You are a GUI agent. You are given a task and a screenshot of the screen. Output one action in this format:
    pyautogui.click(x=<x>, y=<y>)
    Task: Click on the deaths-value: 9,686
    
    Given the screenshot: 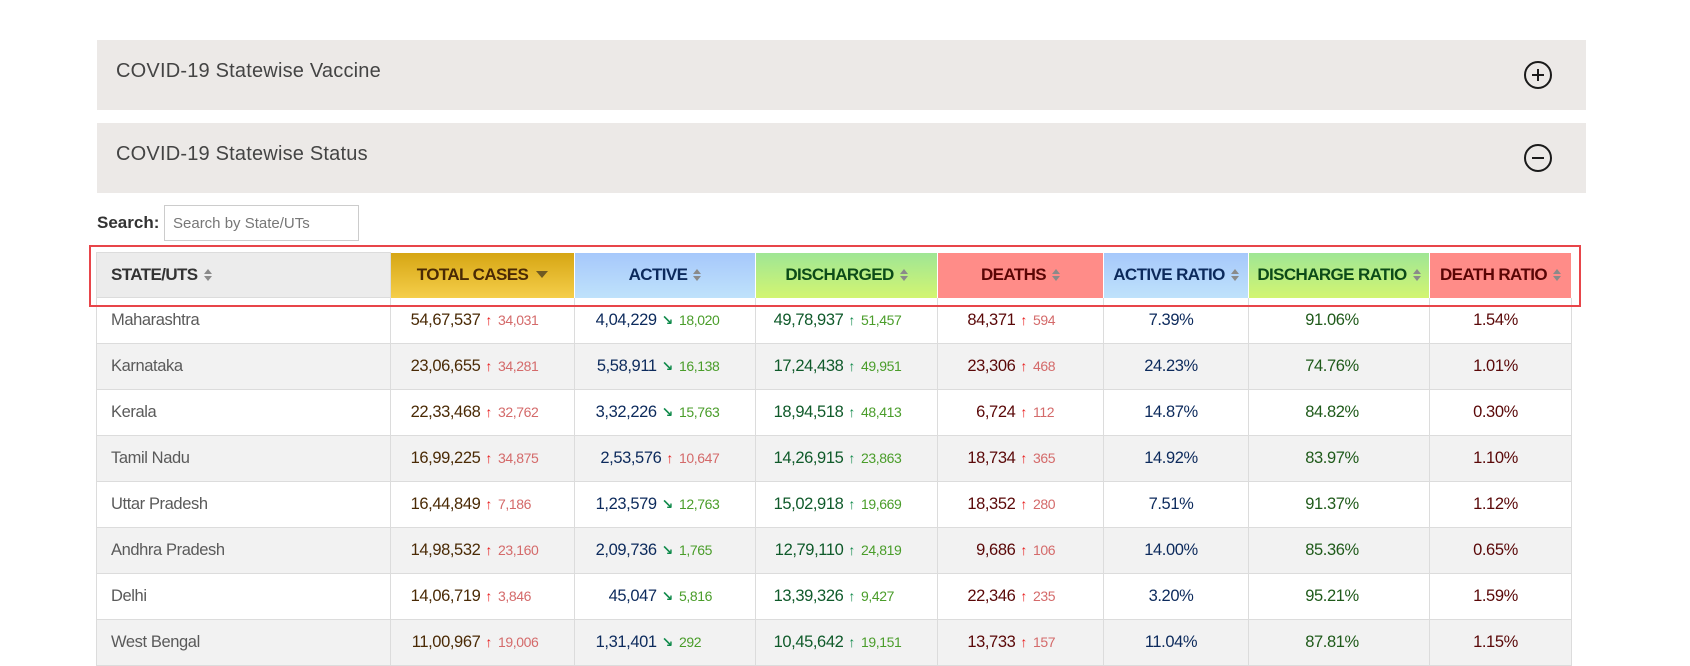 What is the action you would take?
    pyautogui.click(x=996, y=550)
    